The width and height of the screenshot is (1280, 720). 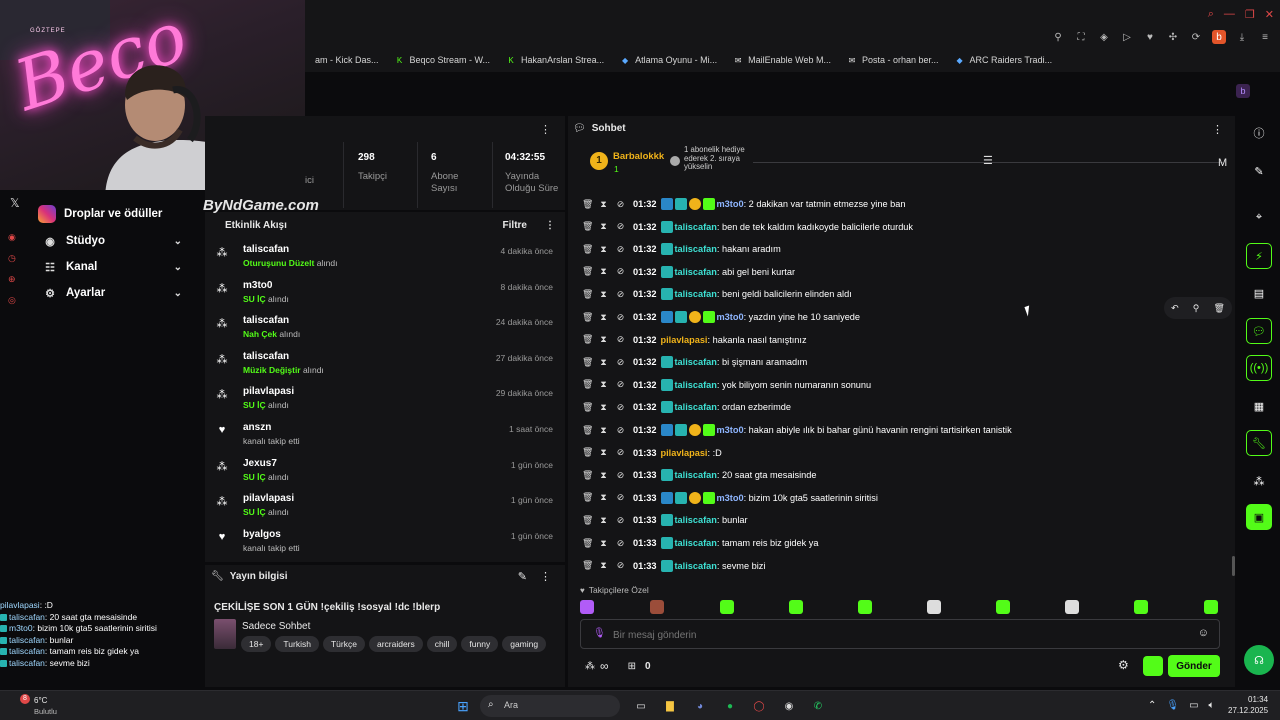 I want to click on layout-icon: ▦, so click(x=1259, y=406).